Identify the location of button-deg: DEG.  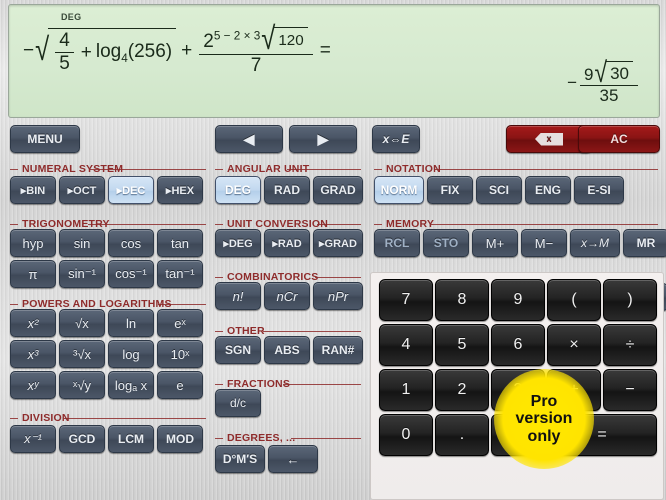
(238, 190).